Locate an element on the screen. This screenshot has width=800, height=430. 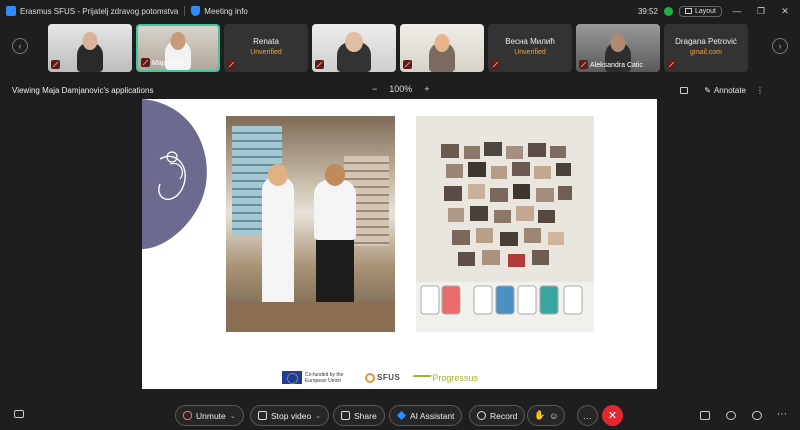
mother-child-logo-graphic is located at coordinates (174, 174).